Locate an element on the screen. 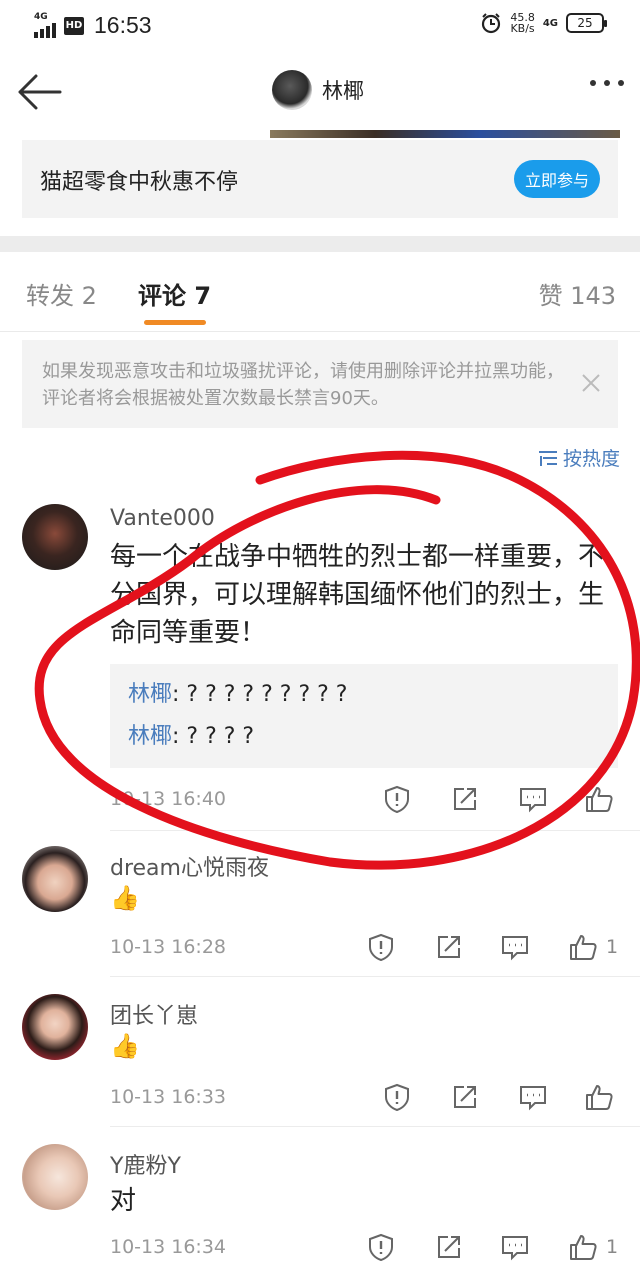 The image size is (640, 1279). tab-repost: 转发 2 is located at coordinates (61, 293).